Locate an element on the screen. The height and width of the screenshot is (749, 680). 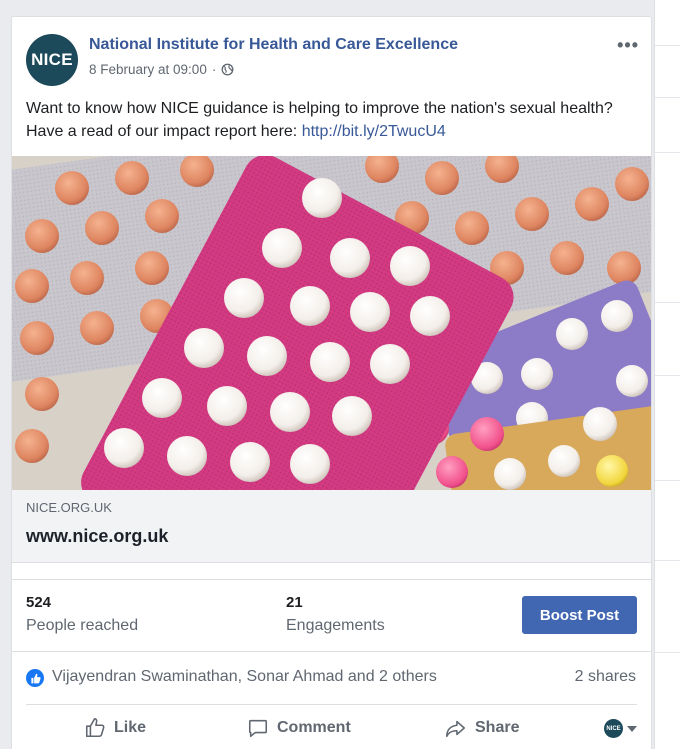
like-reaction-icon is located at coordinates (35, 678).